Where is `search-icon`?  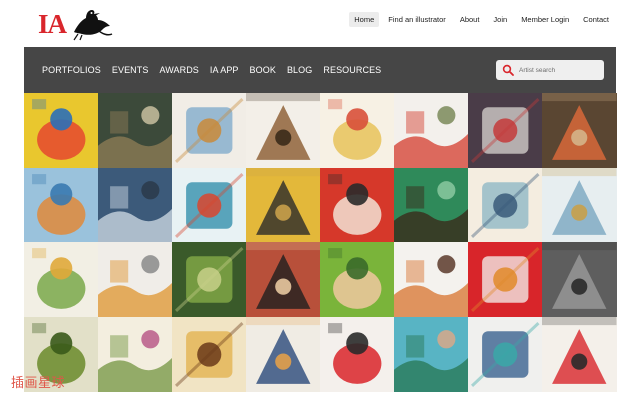 search-icon is located at coordinates (508, 70).